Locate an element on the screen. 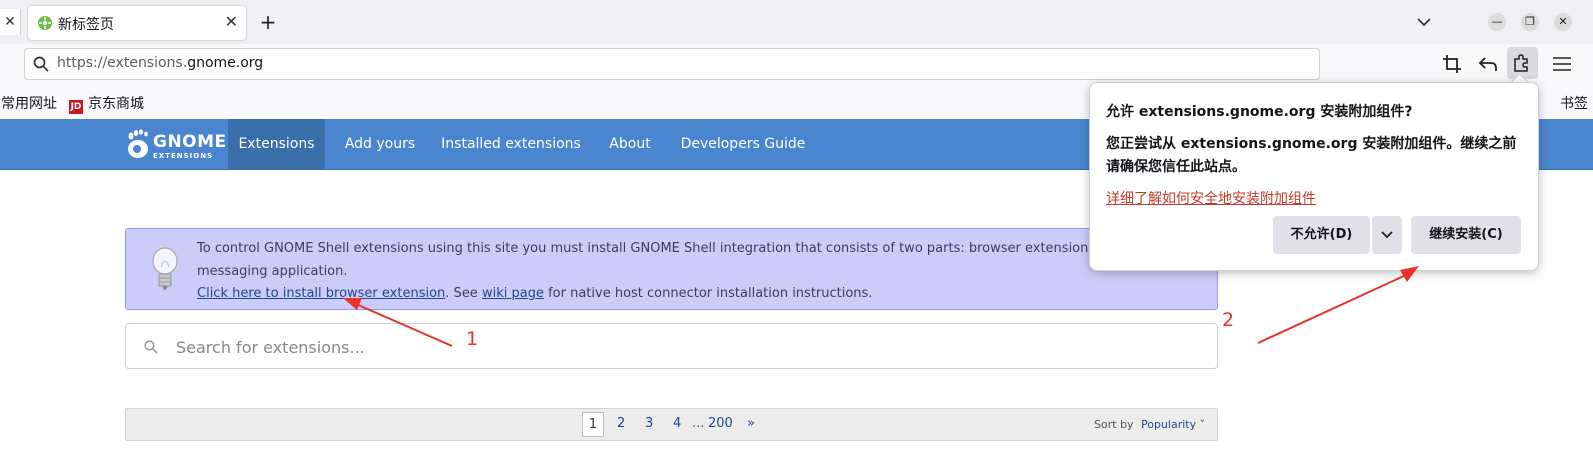  deny-options-dropdown is located at coordinates (1387, 235).